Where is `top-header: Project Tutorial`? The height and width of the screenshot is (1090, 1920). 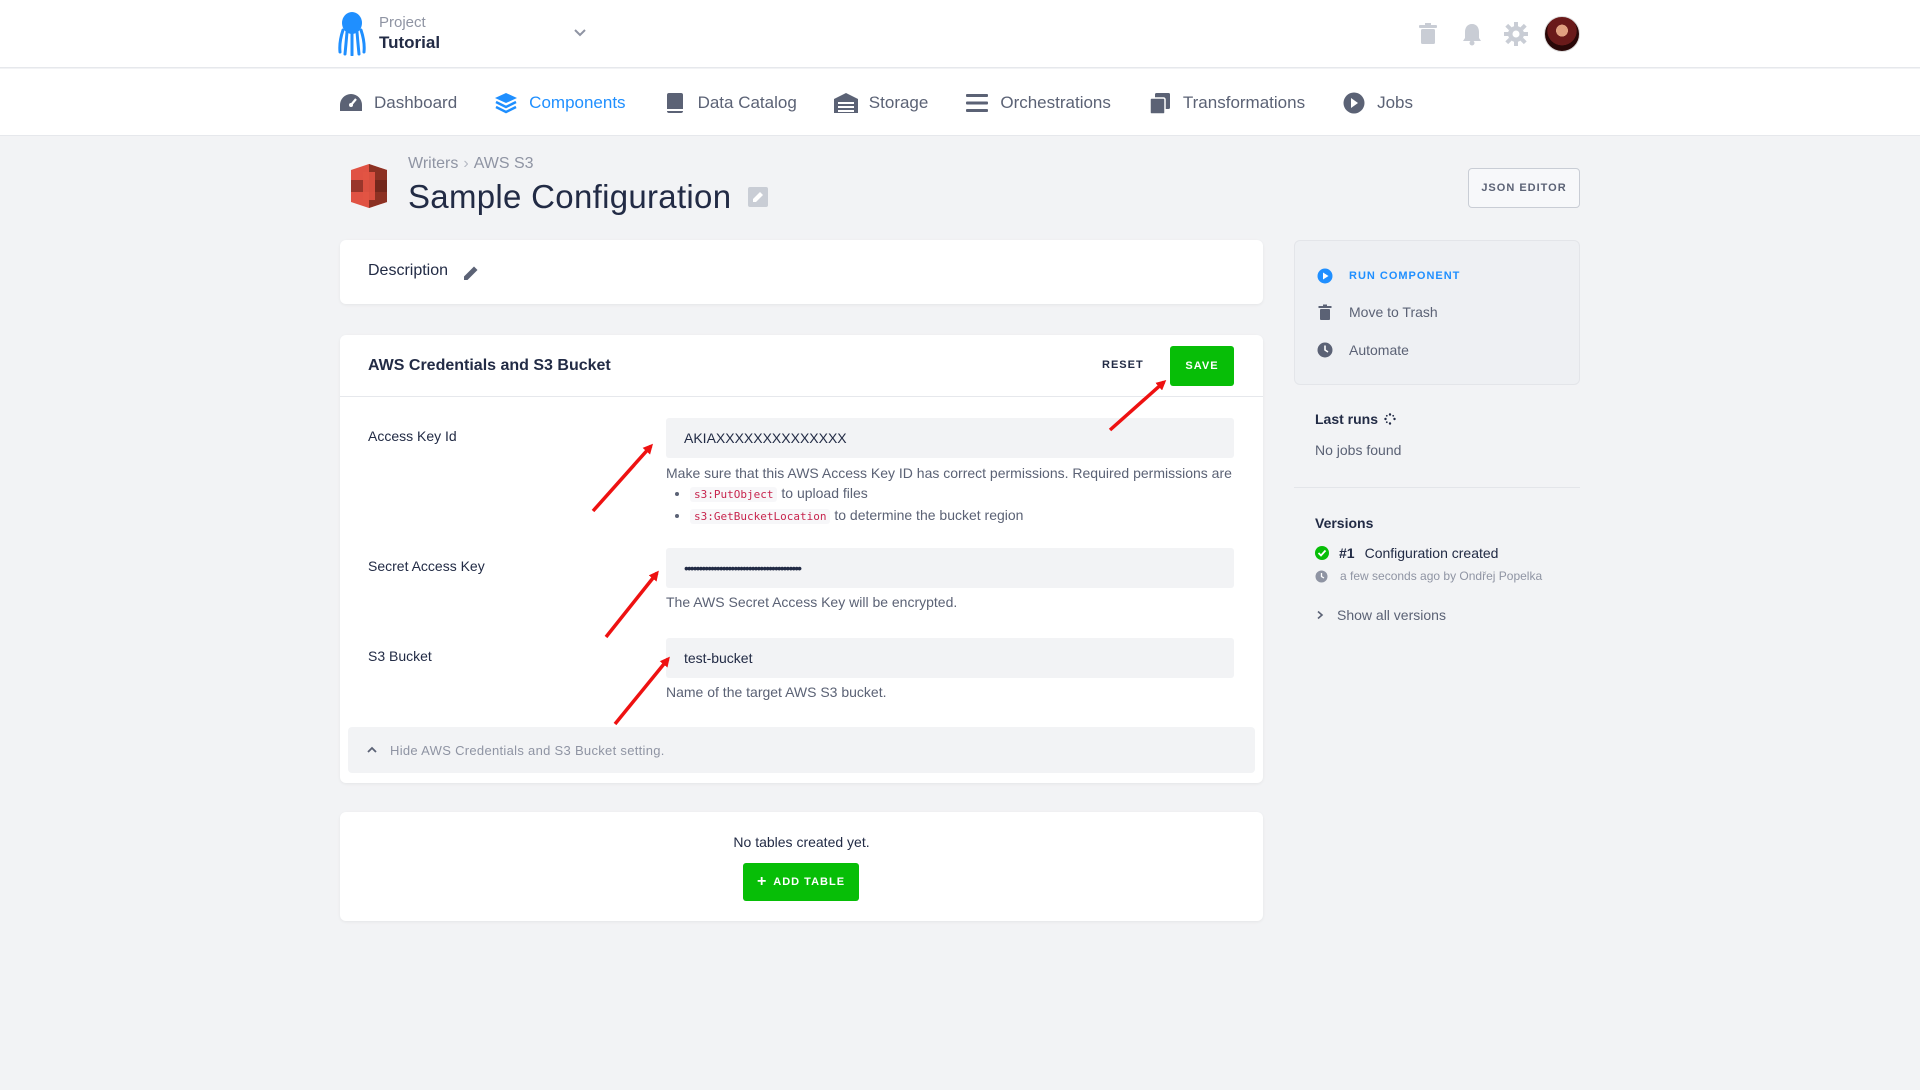 top-header: Project Tutorial is located at coordinates (960, 34).